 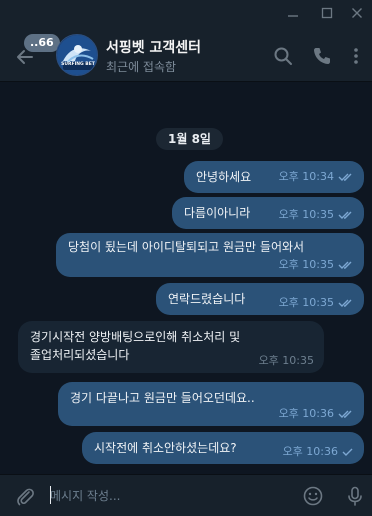 I want to click on message-text: 경기 다끝나고 원금만 들어오던데요.., so click(x=162, y=398).